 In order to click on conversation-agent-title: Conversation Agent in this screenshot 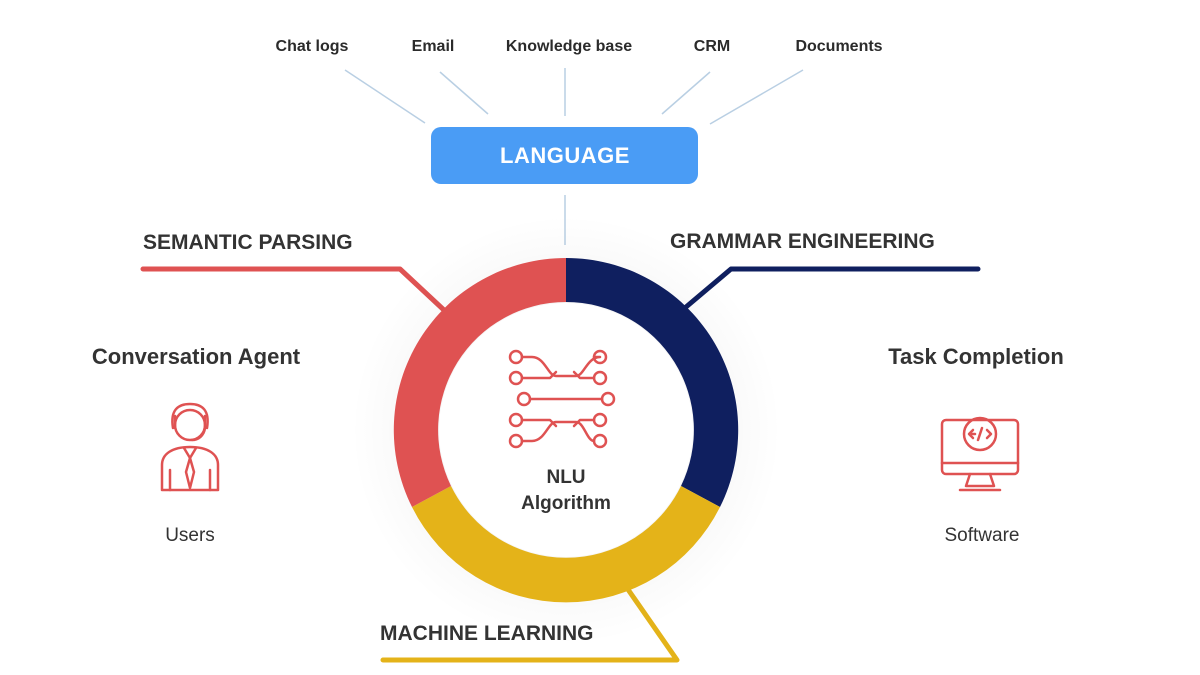, I will do `click(196, 356)`.